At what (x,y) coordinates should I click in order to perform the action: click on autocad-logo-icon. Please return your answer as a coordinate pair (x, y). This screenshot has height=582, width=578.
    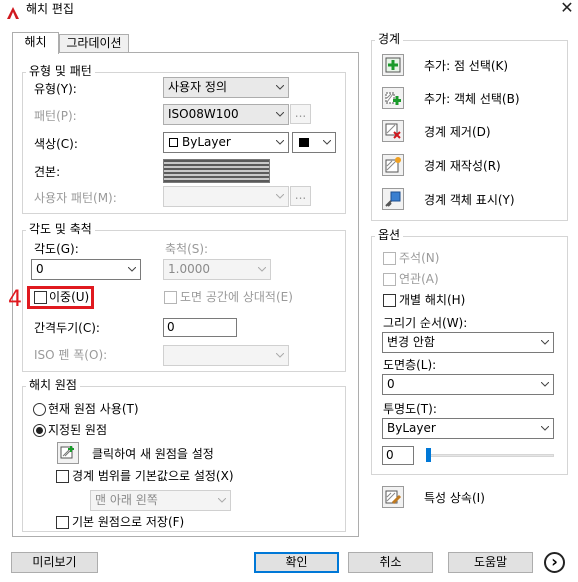
    Looking at the image, I should click on (13, 13).